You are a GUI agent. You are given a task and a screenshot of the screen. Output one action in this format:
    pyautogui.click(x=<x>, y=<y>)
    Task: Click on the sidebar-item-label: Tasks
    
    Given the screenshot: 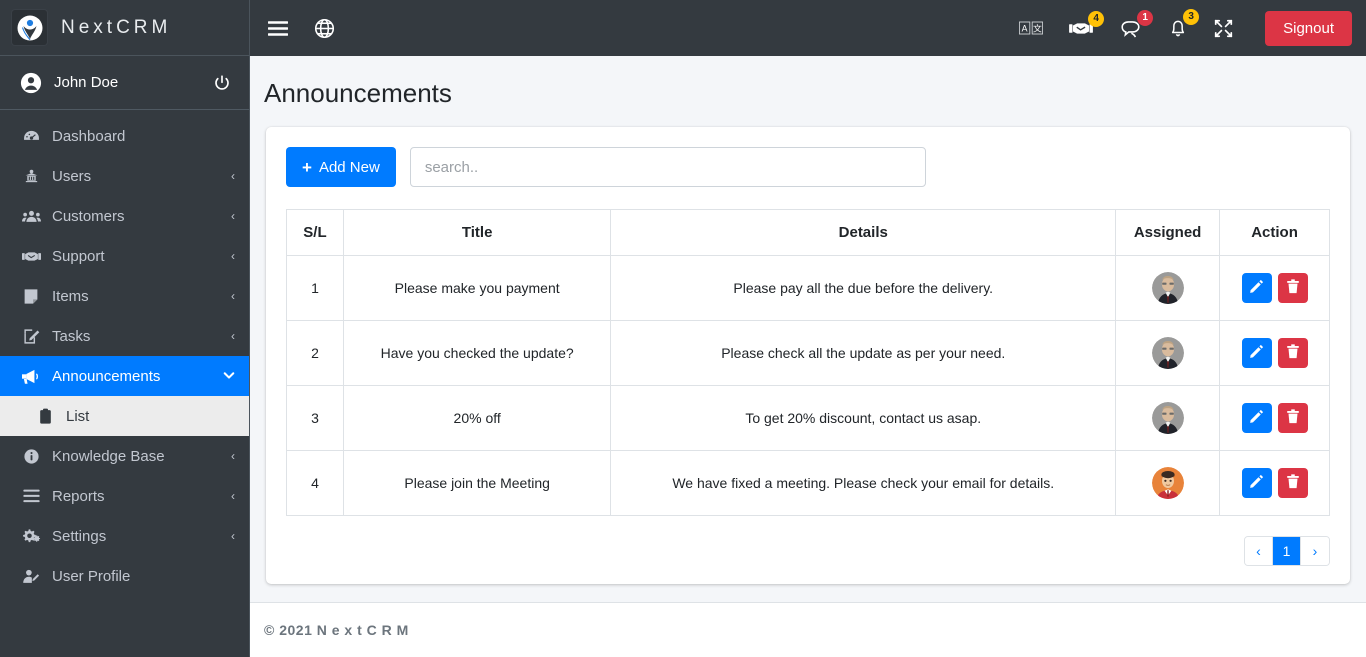 What is the action you would take?
    pyautogui.click(x=71, y=336)
    